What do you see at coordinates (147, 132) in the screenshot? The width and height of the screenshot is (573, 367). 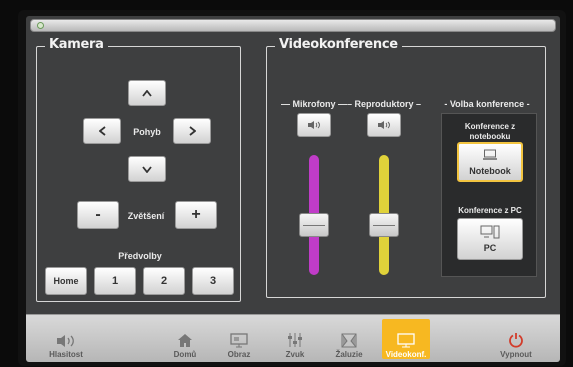 I see `move-label: Pohyb` at bounding box center [147, 132].